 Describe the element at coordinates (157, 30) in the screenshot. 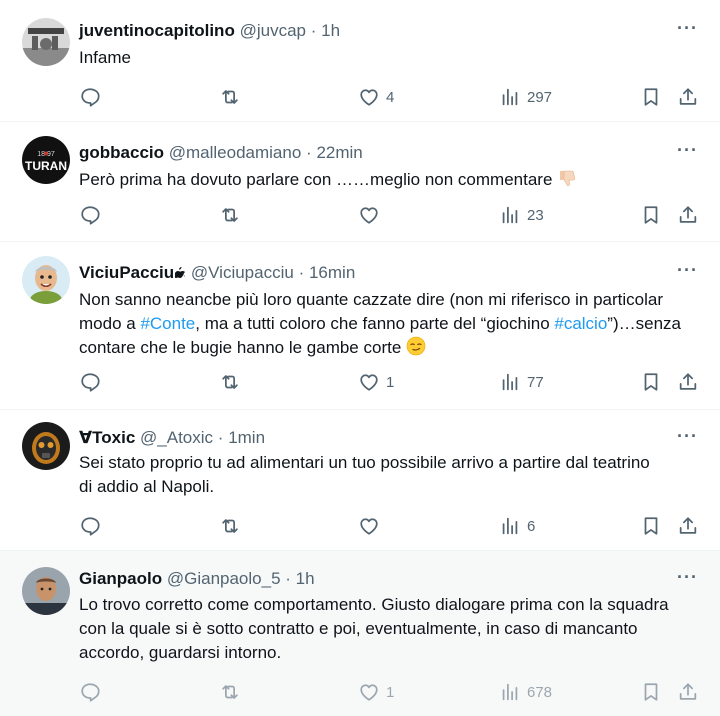

I see `display-name: juventinocapitolino` at that location.